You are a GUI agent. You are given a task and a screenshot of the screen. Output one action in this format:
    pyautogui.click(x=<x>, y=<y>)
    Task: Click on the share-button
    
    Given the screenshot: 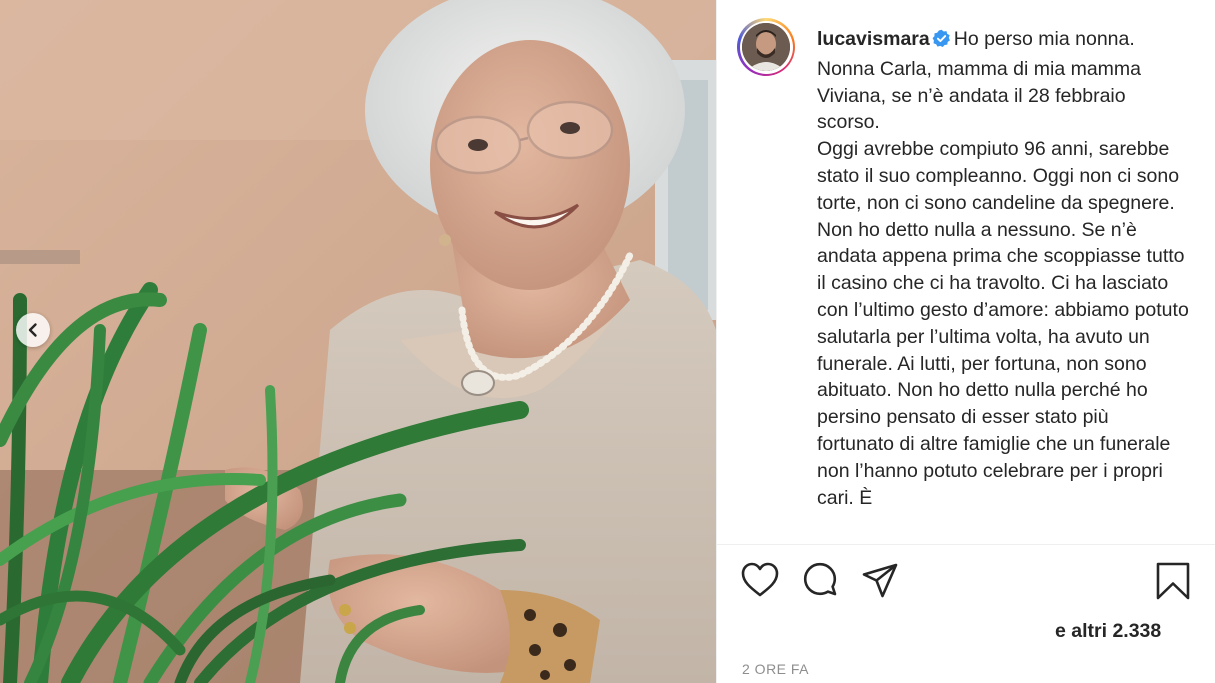 What is the action you would take?
    pyautogui.click(x=880, y=583)
    